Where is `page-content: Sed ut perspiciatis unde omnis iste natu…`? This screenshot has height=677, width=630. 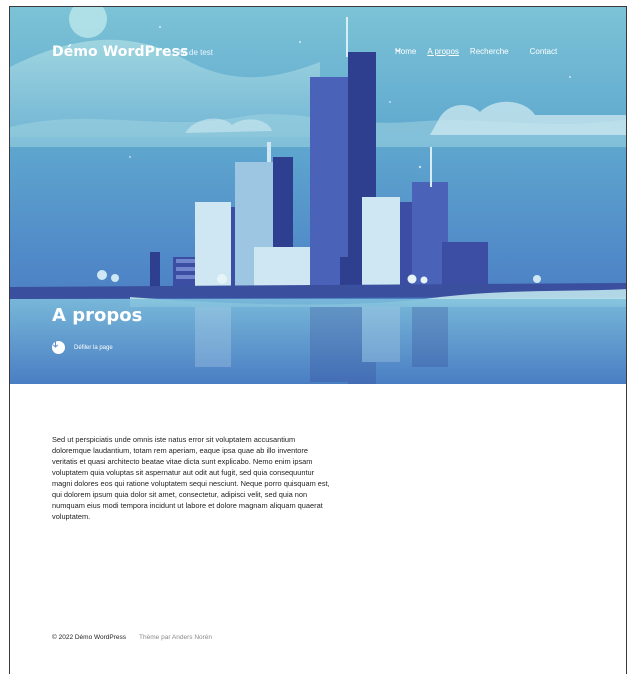 page-content: Sed ut perspiciatis unde omnis iste natu… is located at coordinates (192, 478).